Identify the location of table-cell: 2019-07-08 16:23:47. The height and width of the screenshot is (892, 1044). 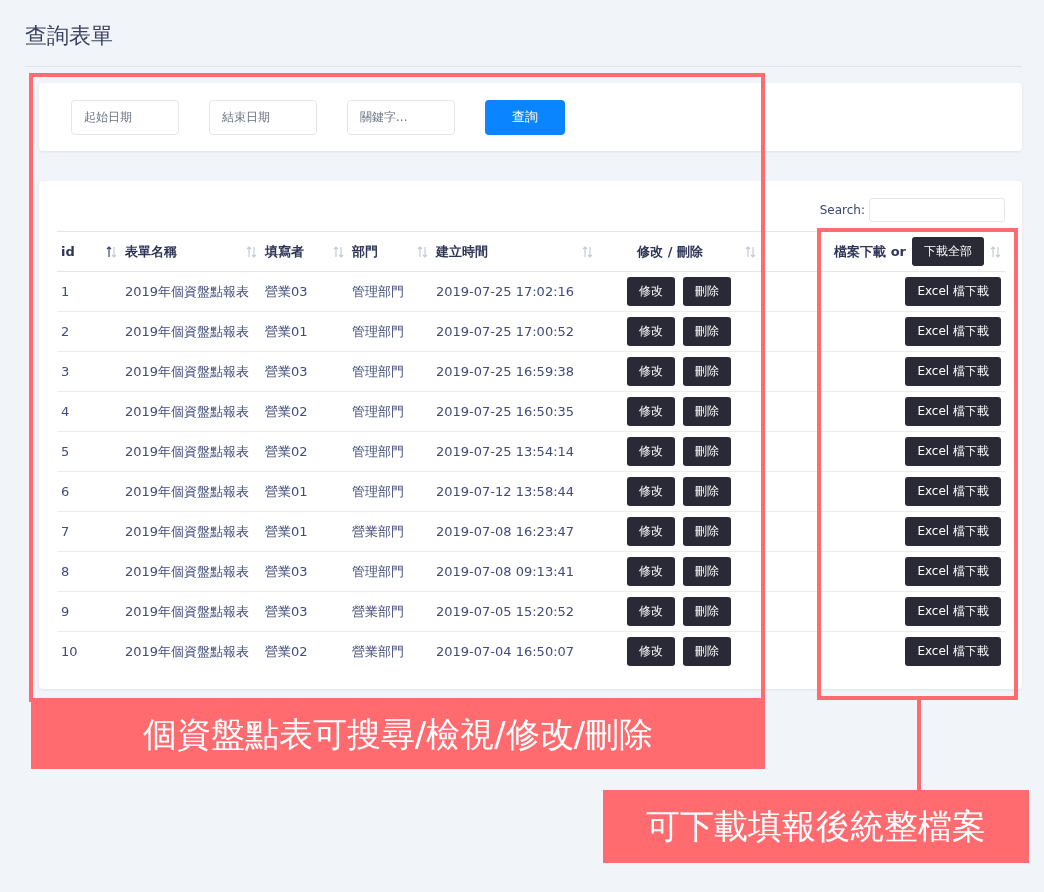
(514, 531).